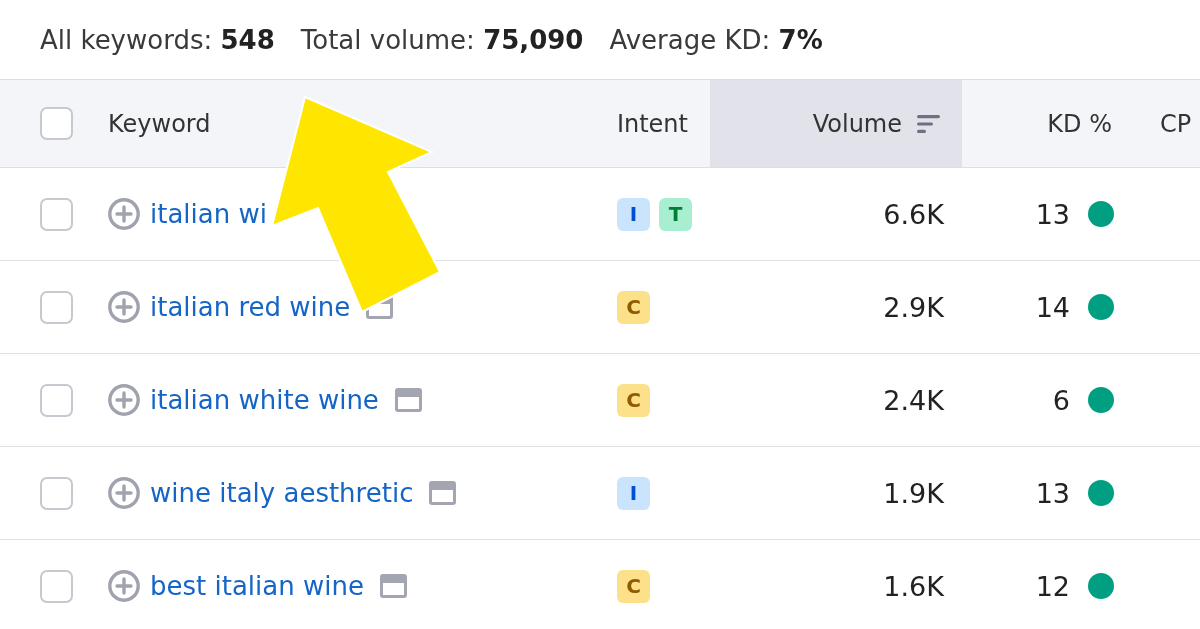 Image resolution: width=1200 pixels, height=629 pixels. Describe the element at coordinates (208, 214) in the screenshot. I see `keyword-link: italian wi` at that location.